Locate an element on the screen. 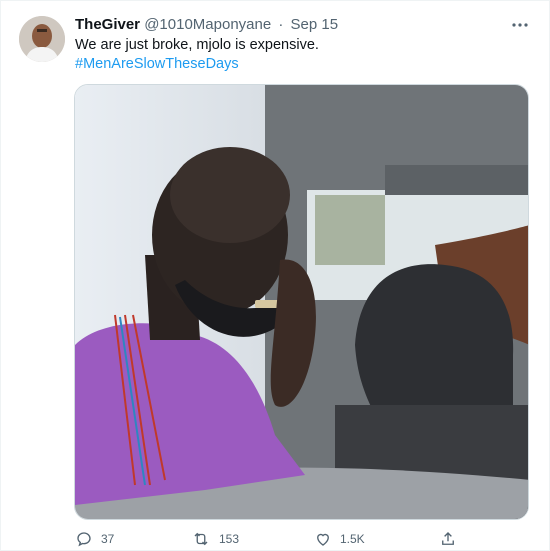 This screenshot has width=550, height=551. author-handle: @1010Maponyane is located at coordinates (207, 24).